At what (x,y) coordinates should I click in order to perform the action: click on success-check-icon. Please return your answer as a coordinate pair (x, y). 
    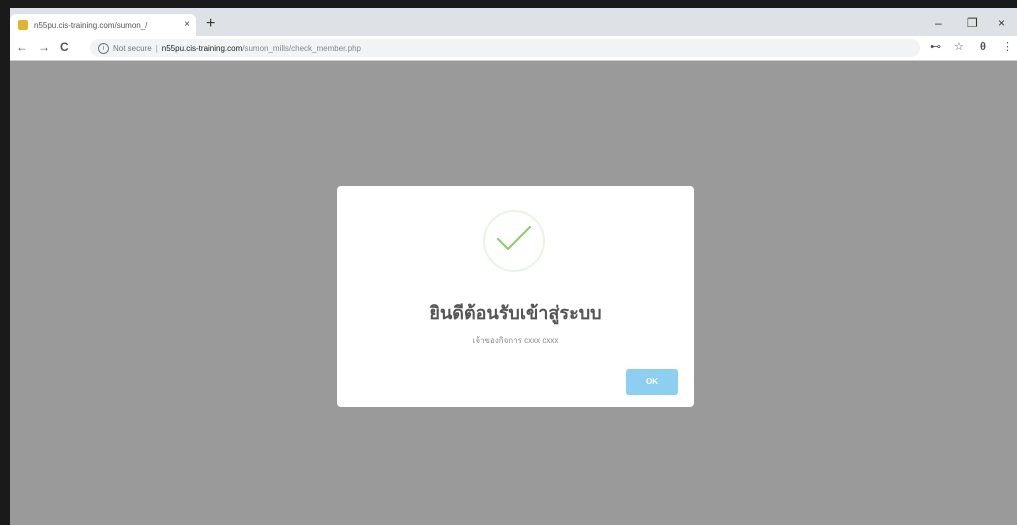
    Looking at the image, I should click on (514, 241).